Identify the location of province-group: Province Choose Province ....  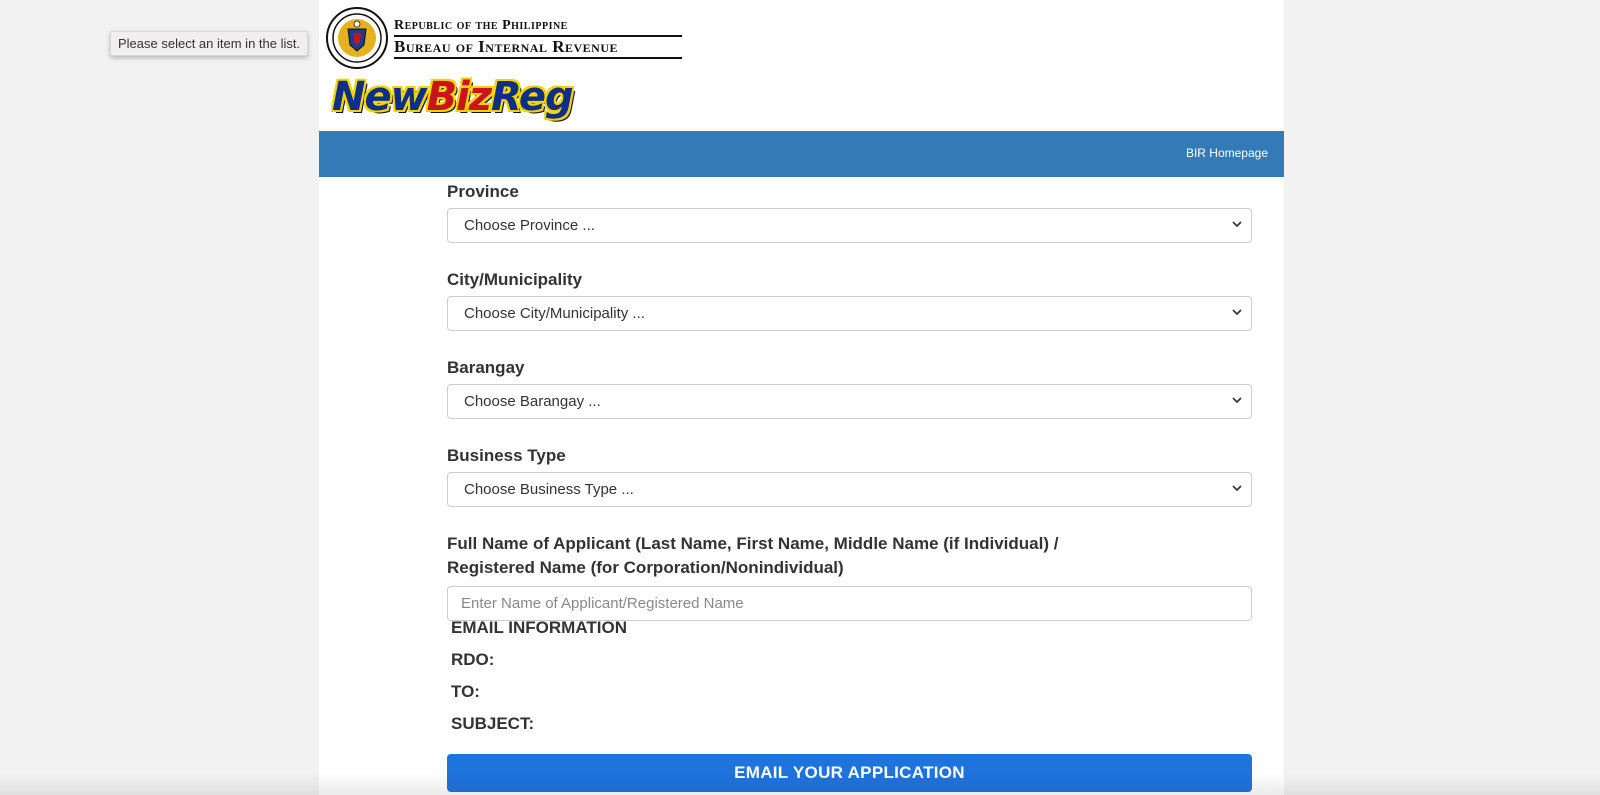
(849, 211).